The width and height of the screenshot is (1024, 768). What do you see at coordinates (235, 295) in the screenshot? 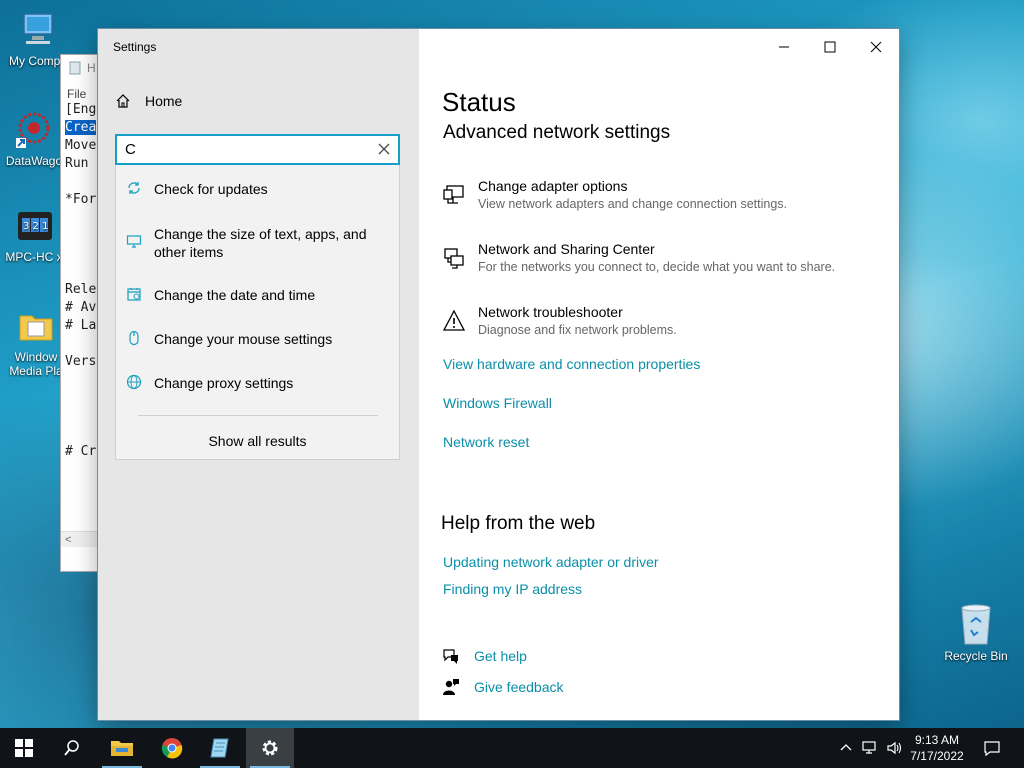
I see `suggestion-label: Change the date and time` at bounding box center [235, 295].